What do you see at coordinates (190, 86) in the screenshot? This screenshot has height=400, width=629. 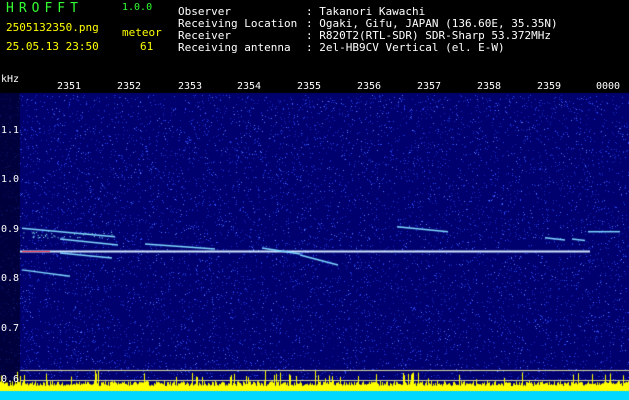 I see `time-label: 2353` at bounding box center [190, 86].